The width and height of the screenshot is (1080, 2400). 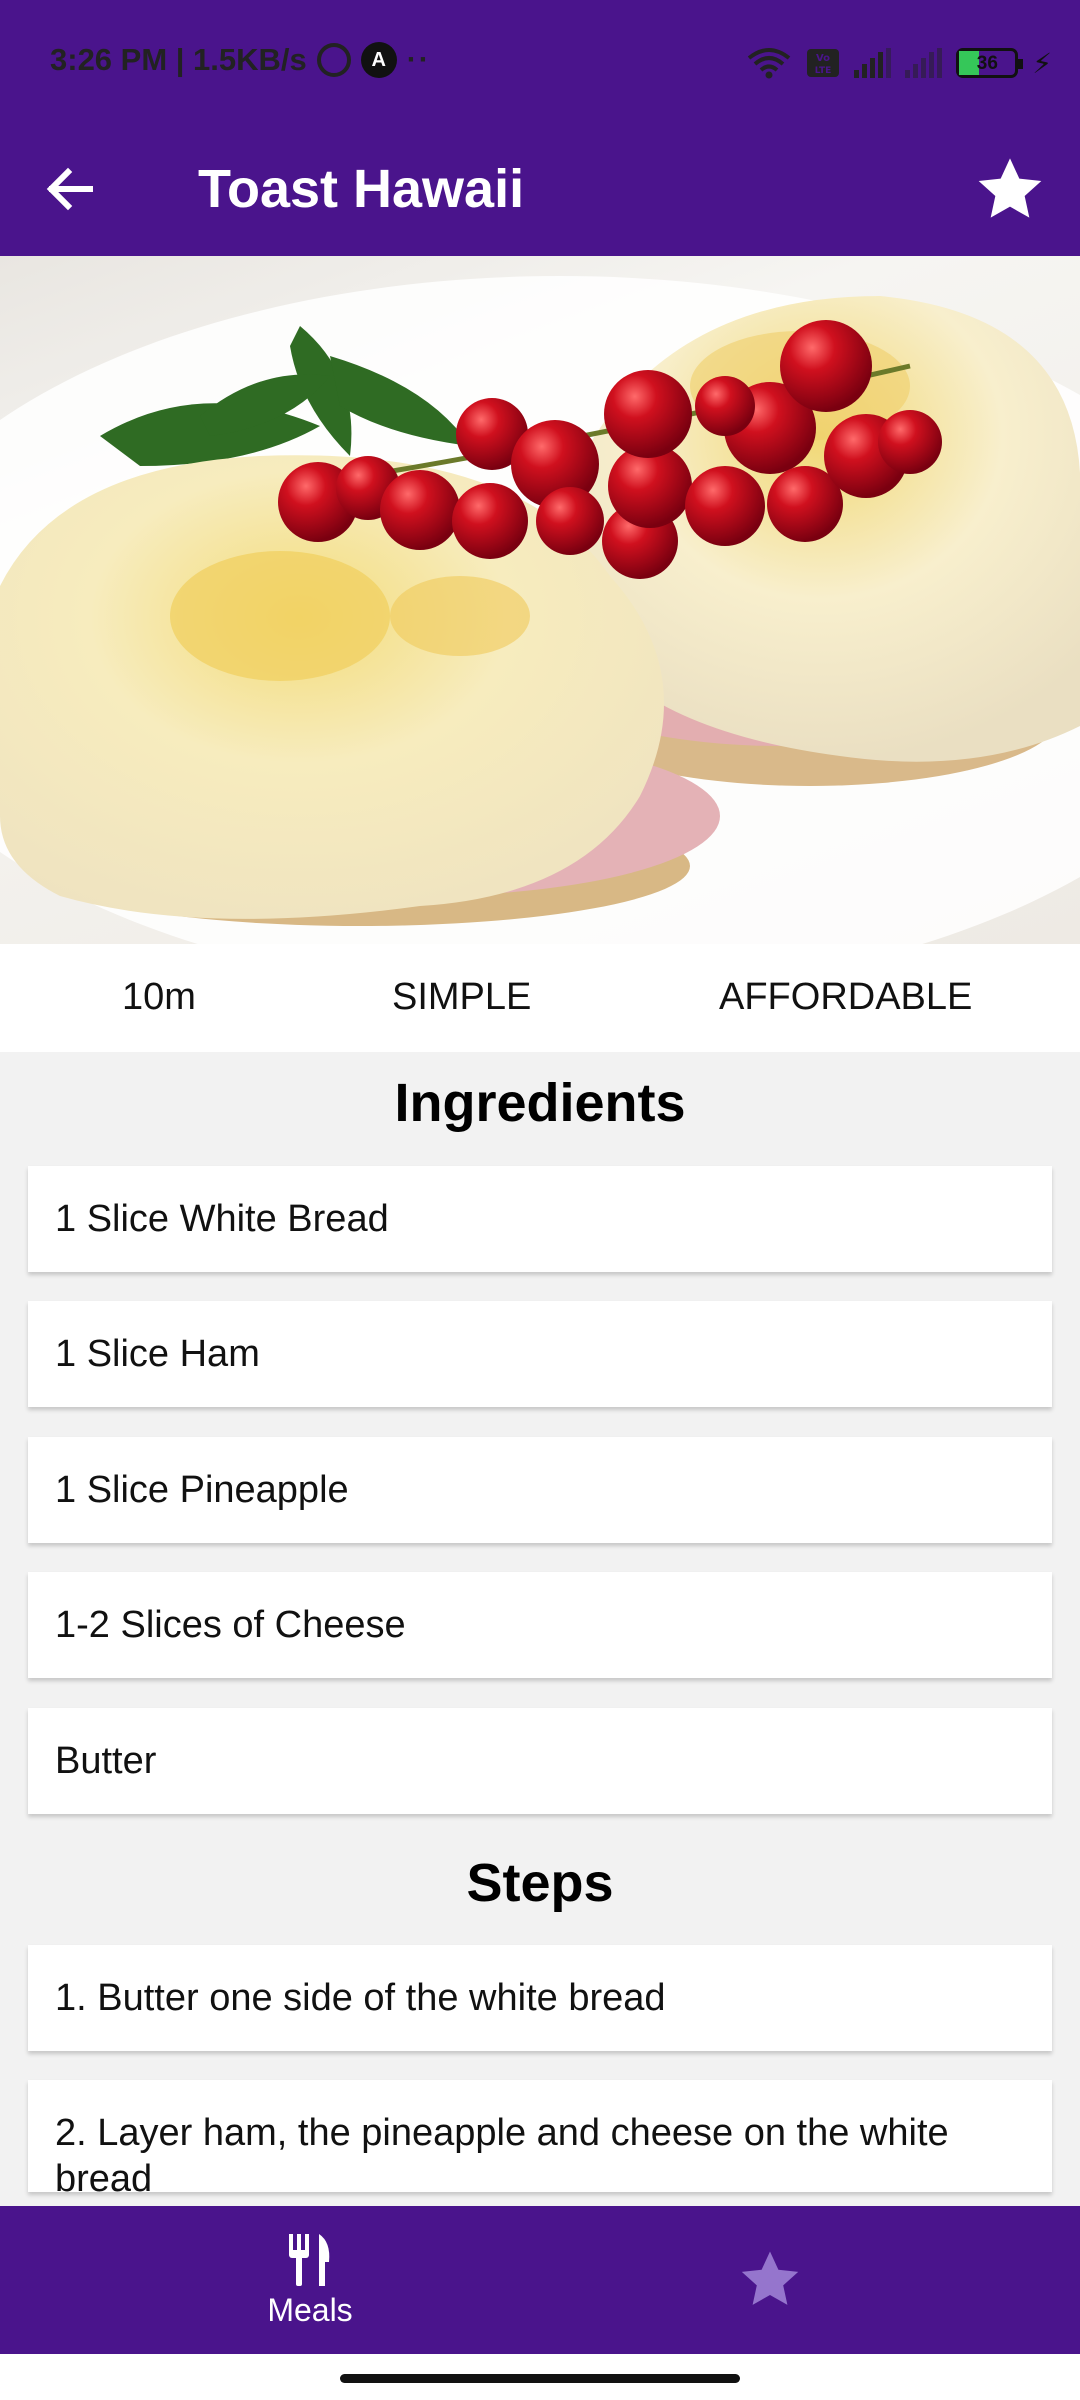 I want to click on svg-text: LTE, so click(x=823, y=71).